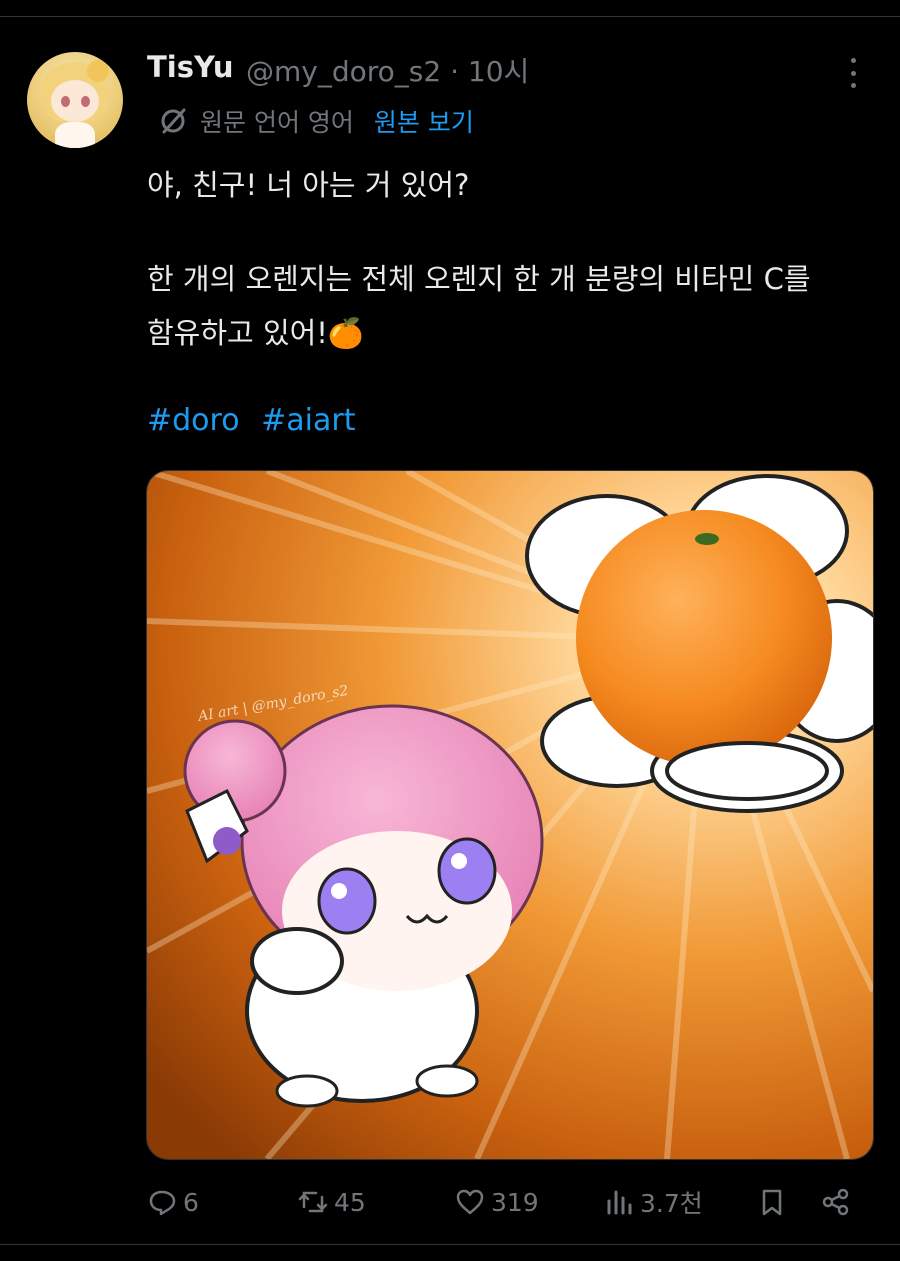  I want to click on tweet-text-line-3: 함유하고 있어!🍊, so click(256, 333).